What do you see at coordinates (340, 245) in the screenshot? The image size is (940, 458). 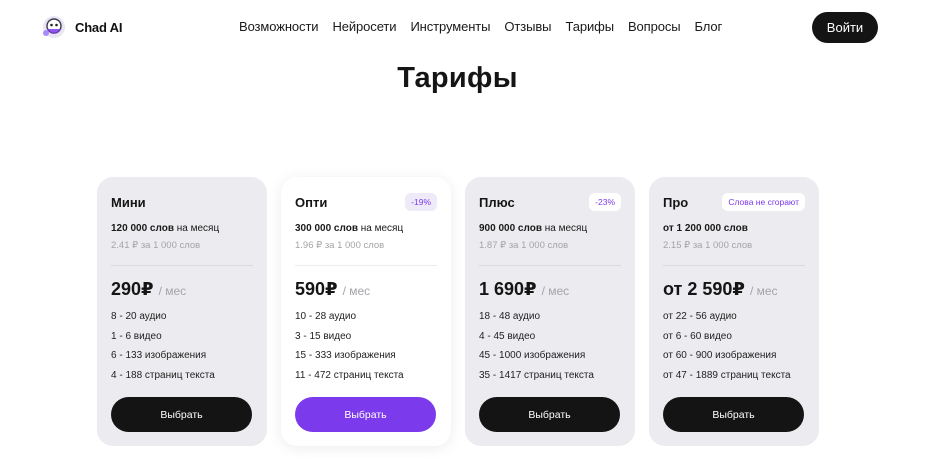 I see `plan-rate: 1.96 ₽ за 1 000 слов` at bounding box center [340, 245].